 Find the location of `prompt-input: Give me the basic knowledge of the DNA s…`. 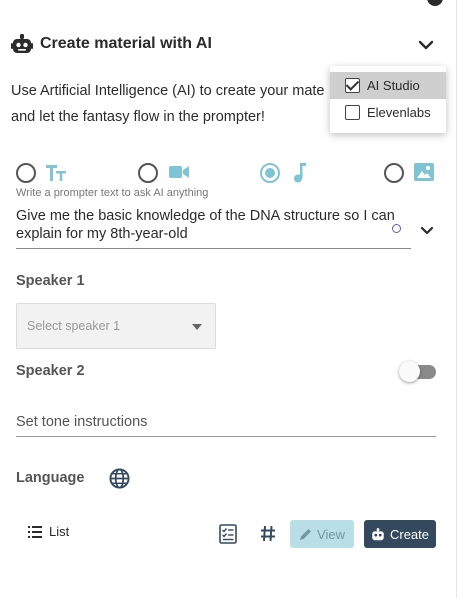

prompt-input: Give me the basic knowledge of the DNA s… is located at coordinates (213, 225).